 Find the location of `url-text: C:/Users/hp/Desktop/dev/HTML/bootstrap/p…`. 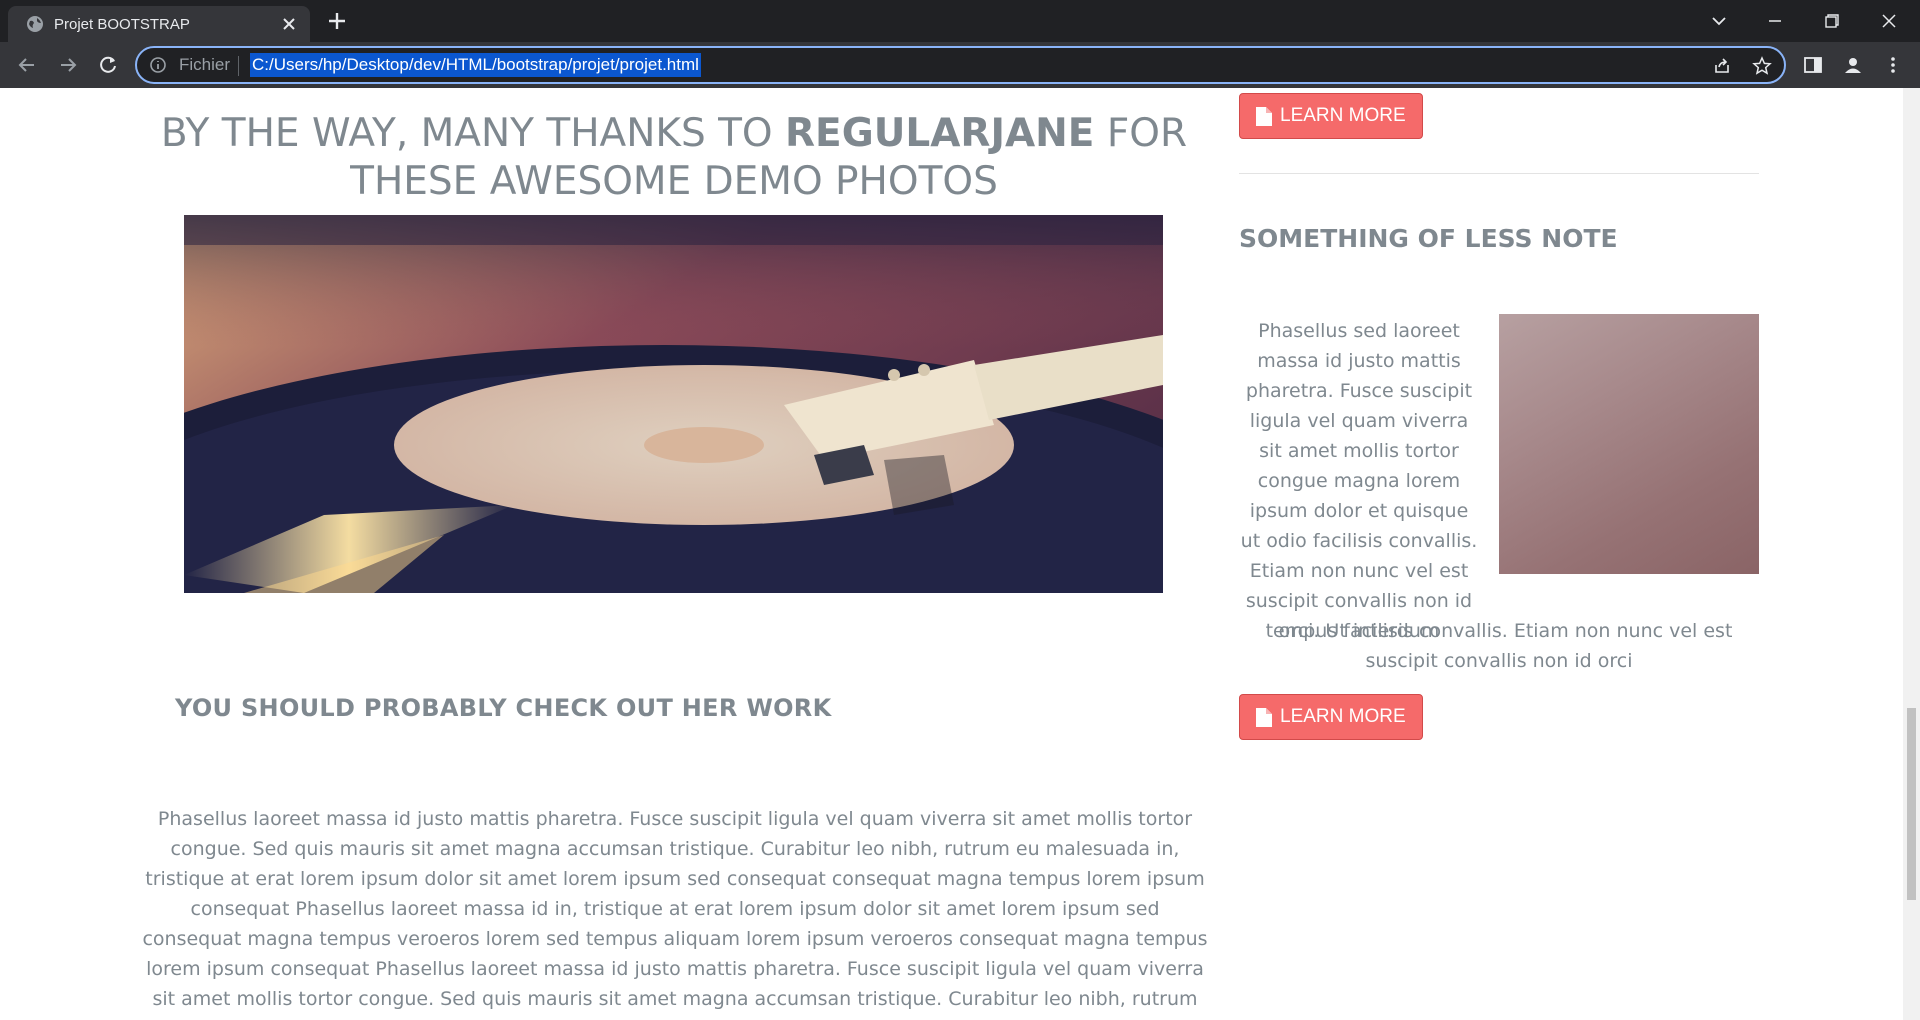

url-text: C:/Users/hp/Desktop/dev/HTML/bootstrap/p… is located at coordinates (475, 65).